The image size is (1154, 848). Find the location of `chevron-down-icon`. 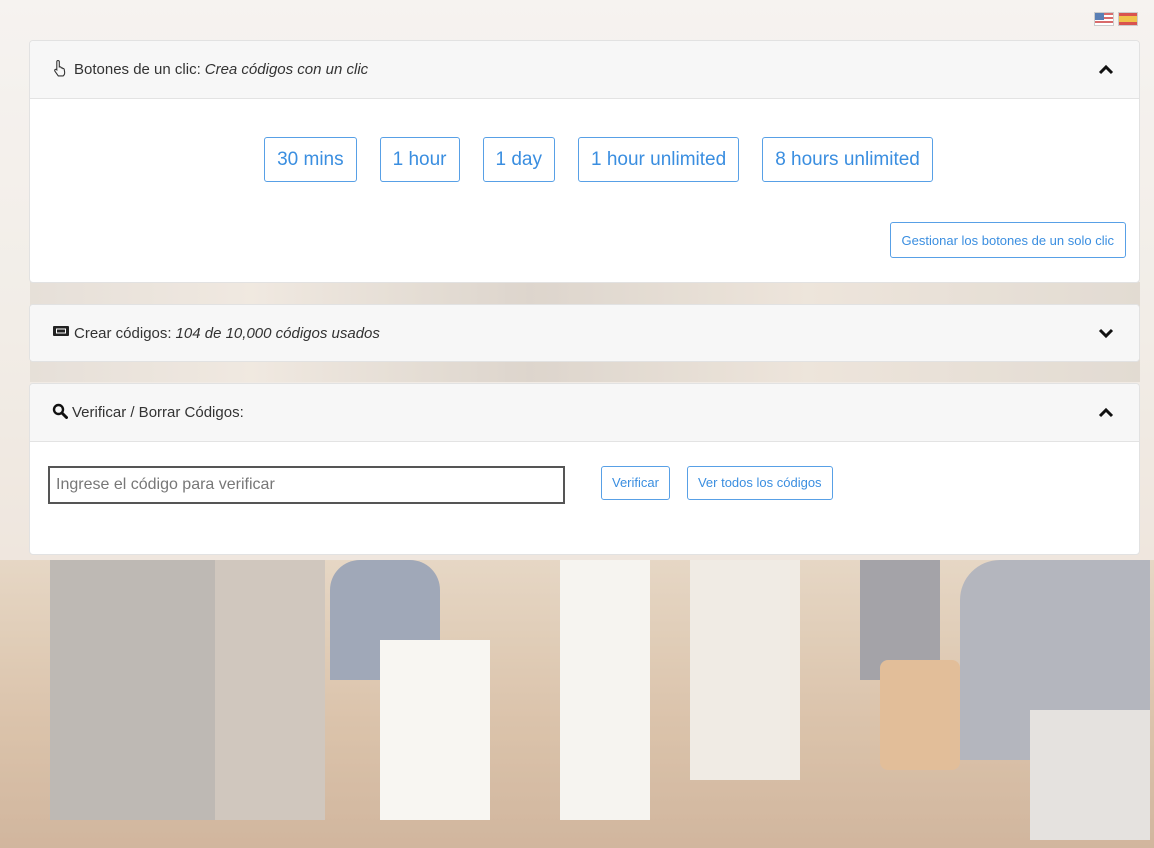

chevron-down-icon is located at coordinates (1106, 333).